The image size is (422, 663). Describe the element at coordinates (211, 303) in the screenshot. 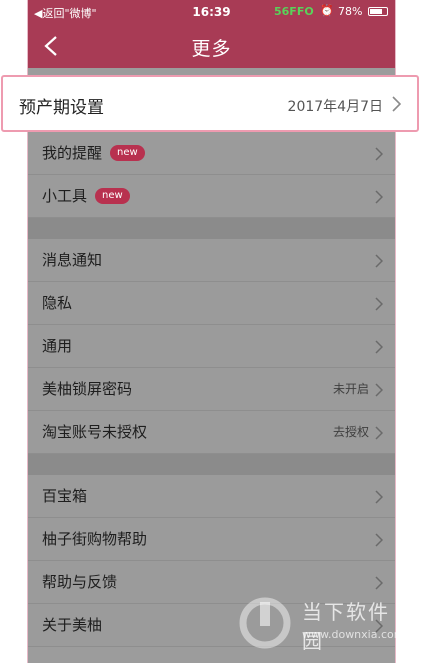

I see `list-item-privacy: 隐私` at that location.